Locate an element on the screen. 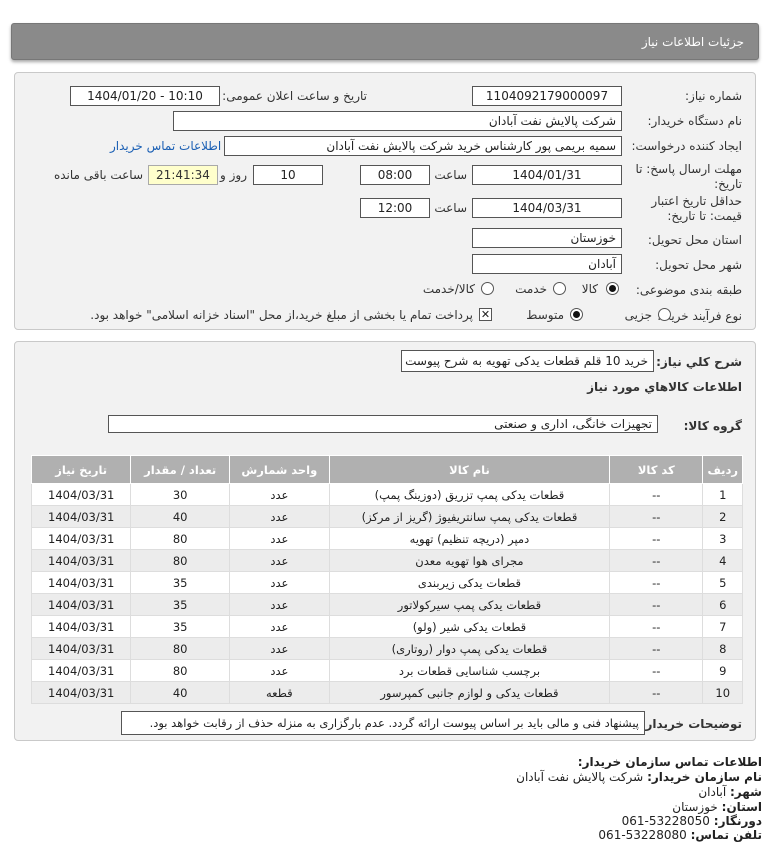  cell-row: 3 is located at coordinates (722, 538).